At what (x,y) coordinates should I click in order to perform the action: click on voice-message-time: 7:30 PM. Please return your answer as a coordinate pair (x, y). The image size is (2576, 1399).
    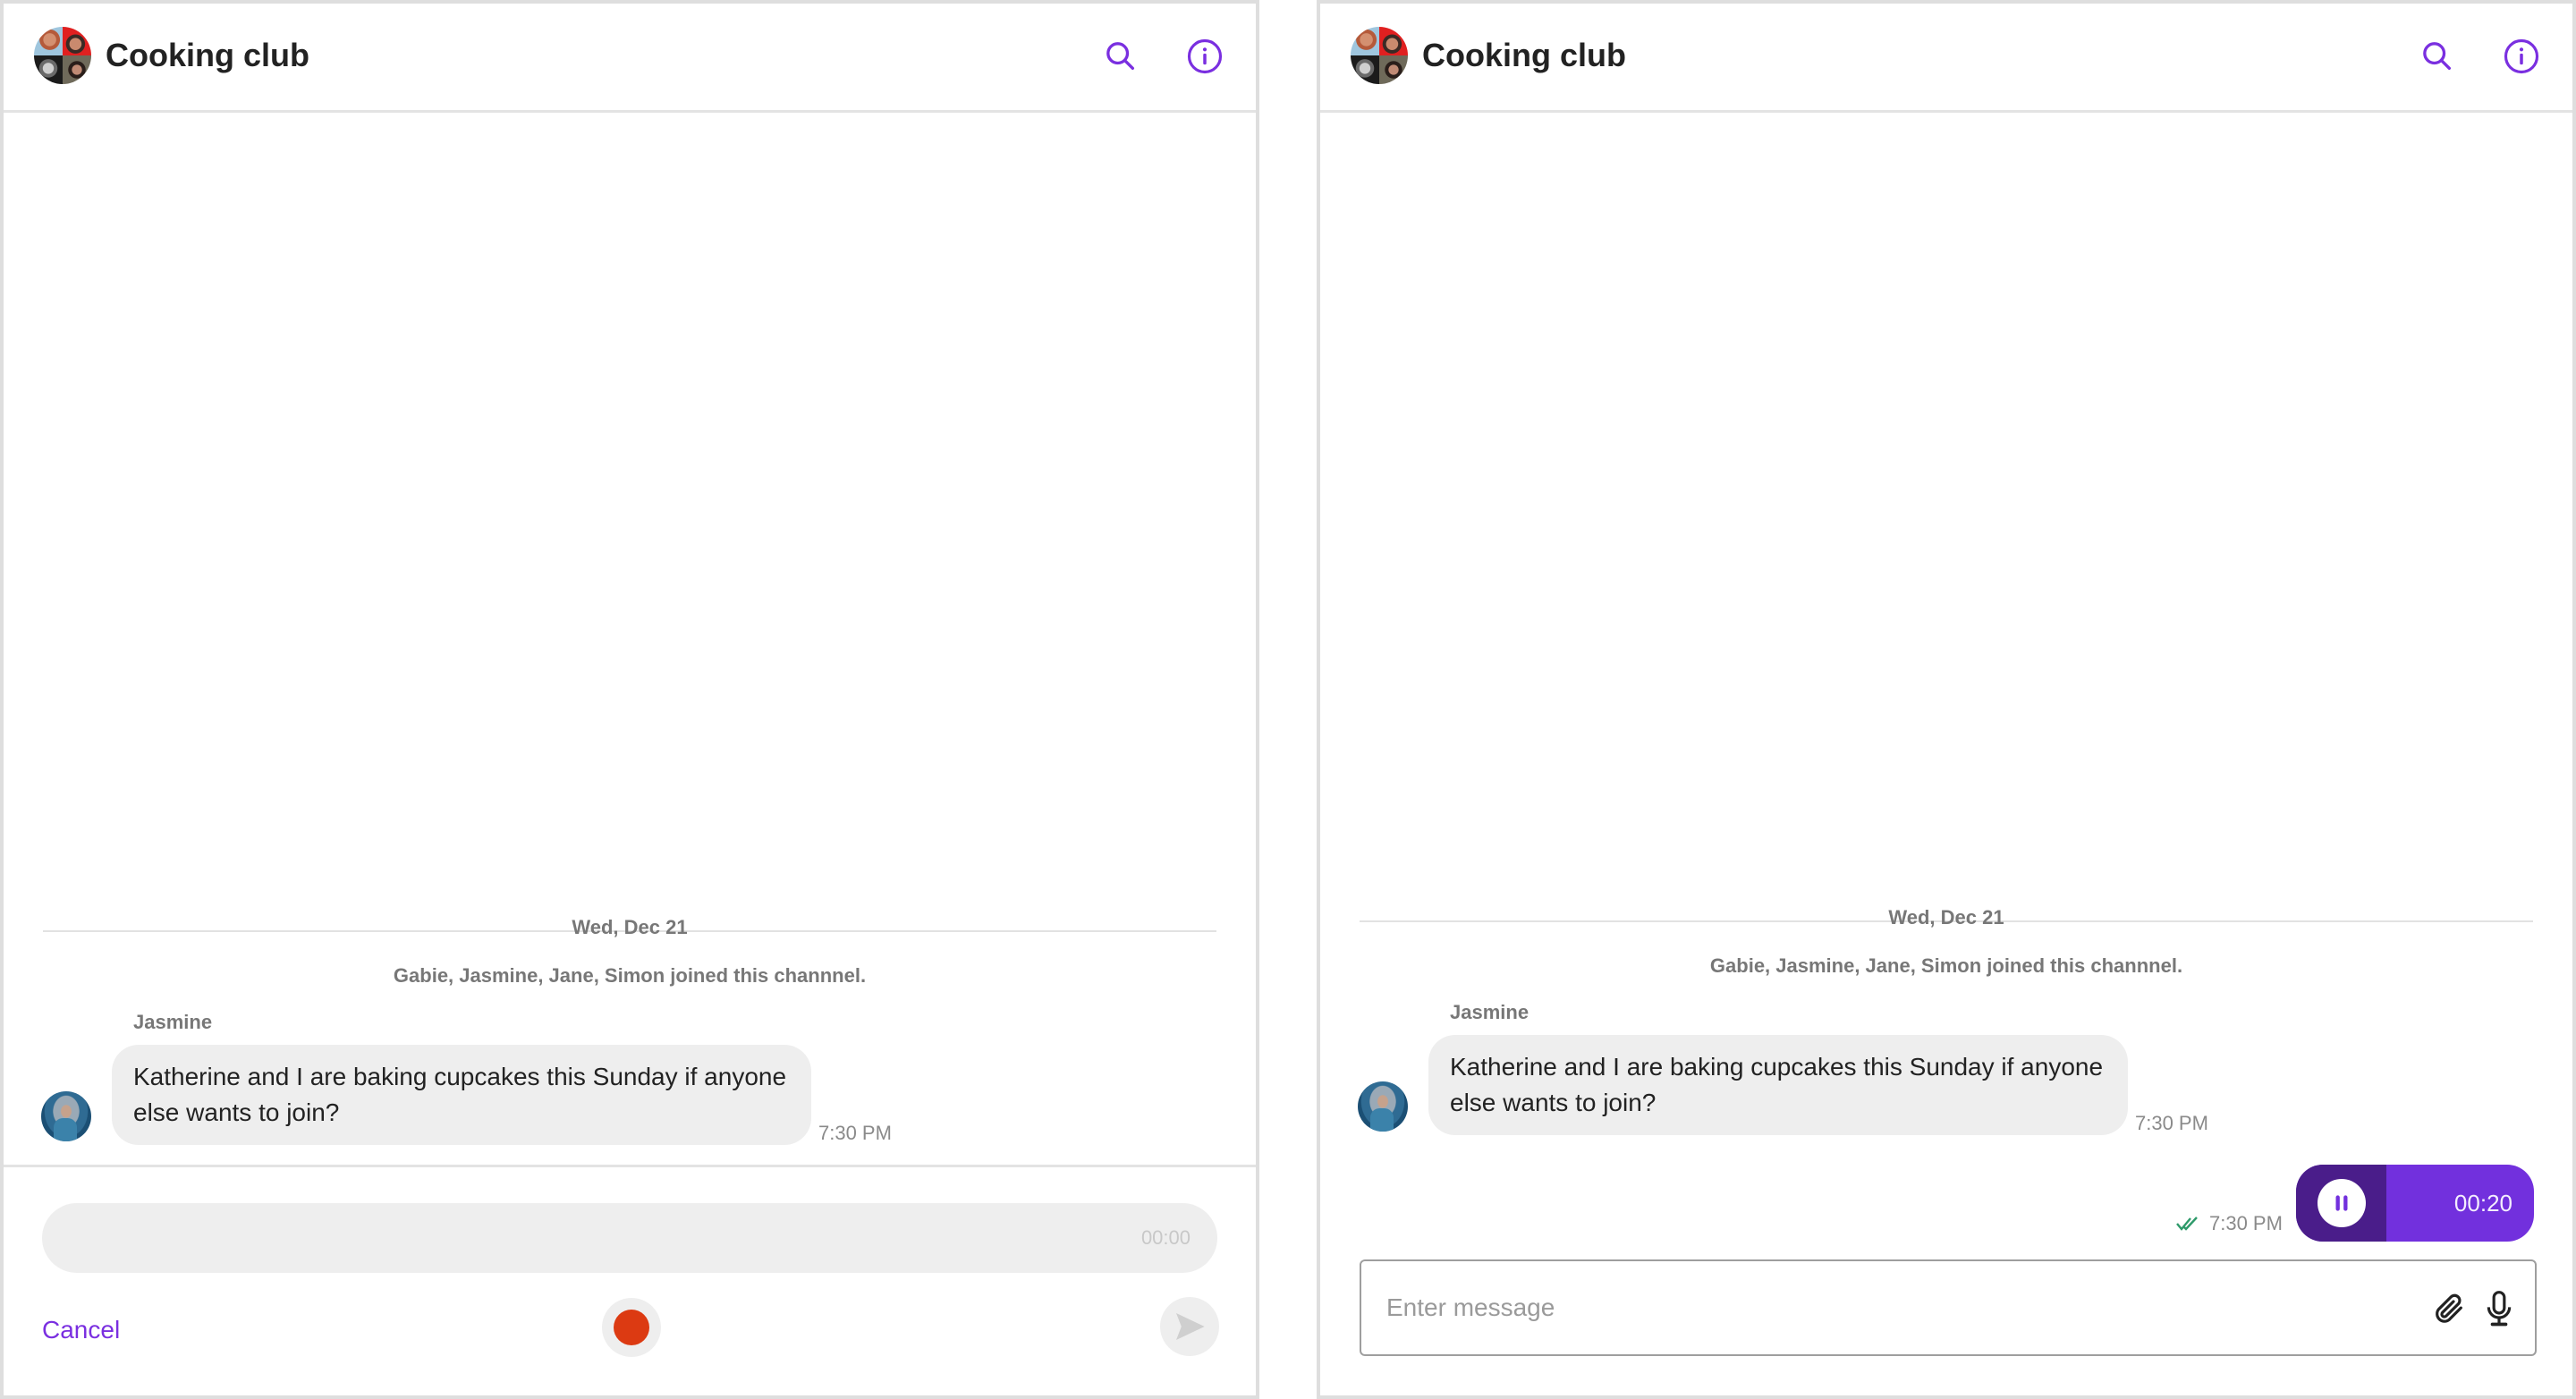
    Looking at the image, I should click on (2246, 1223).